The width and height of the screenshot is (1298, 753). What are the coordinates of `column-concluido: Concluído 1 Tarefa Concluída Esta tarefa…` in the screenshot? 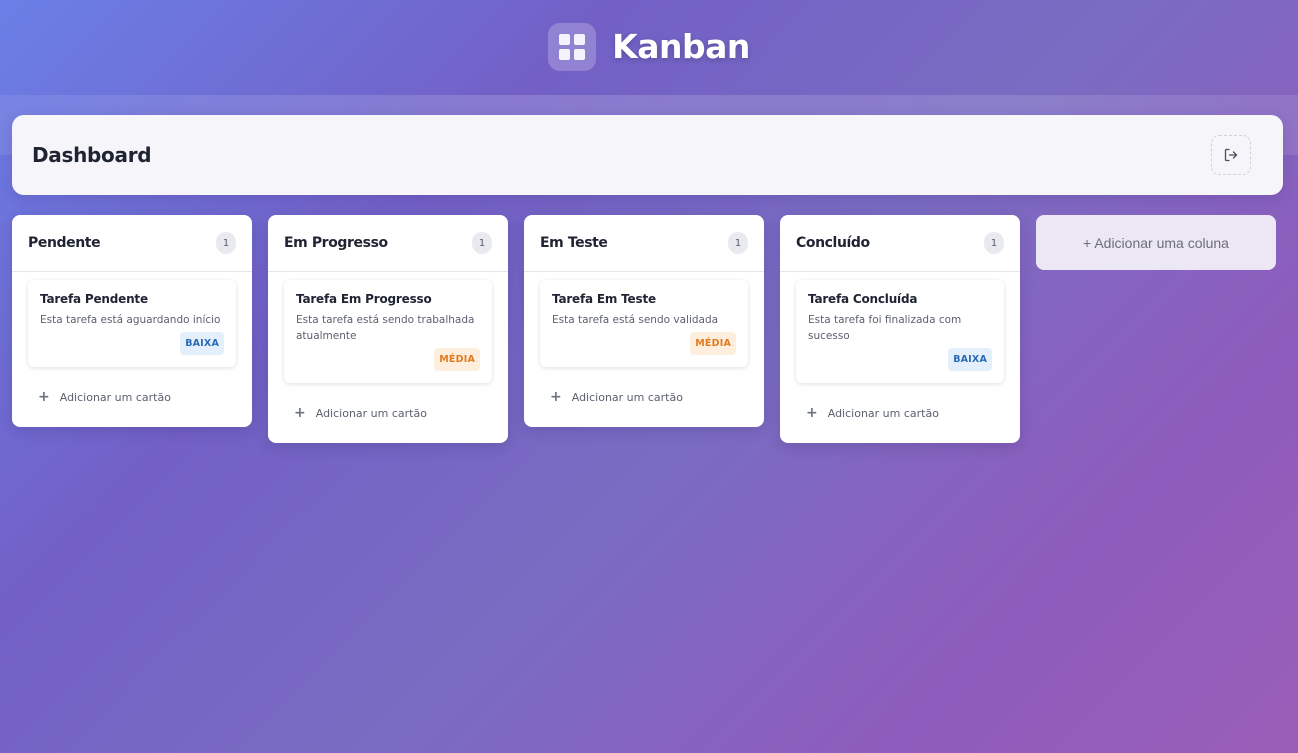 It's located at (900, 329).